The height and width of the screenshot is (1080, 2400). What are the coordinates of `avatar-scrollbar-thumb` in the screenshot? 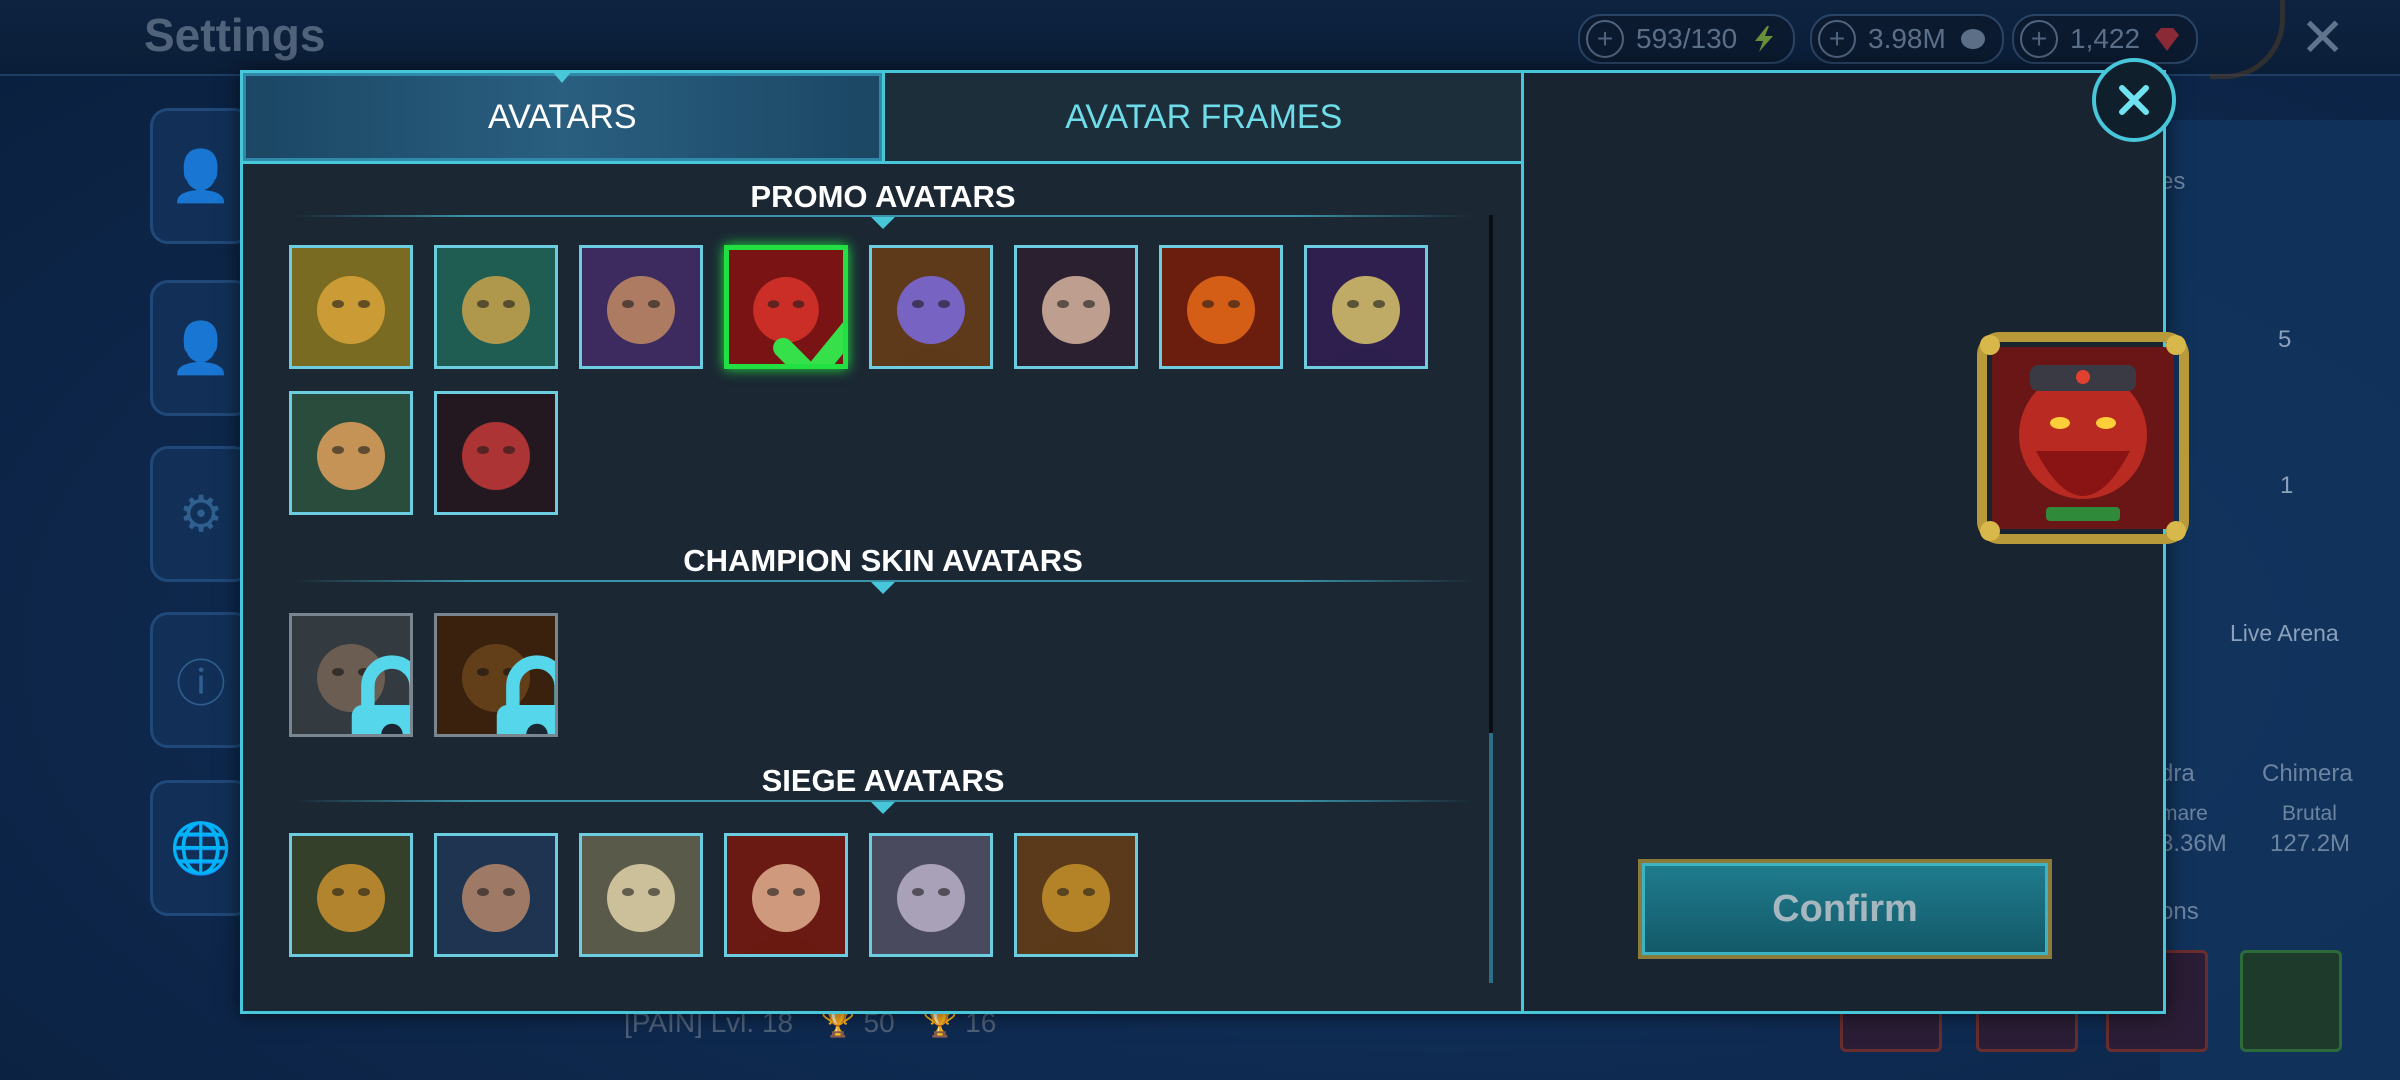 It's located at (1491, 858).